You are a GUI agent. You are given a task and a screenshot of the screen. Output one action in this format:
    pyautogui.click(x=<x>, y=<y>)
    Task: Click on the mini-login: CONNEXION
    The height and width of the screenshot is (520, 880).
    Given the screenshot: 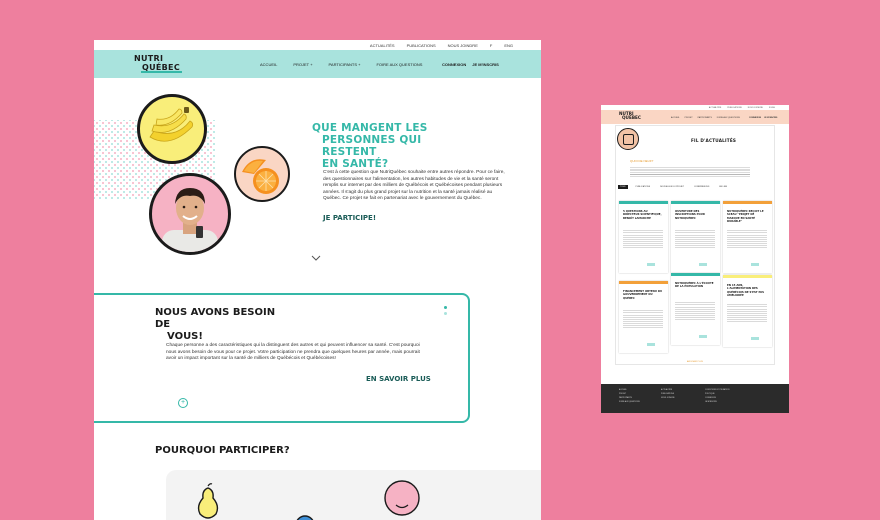 What is the action you would take?
    pyautogui.click(x=755, y=118)
    